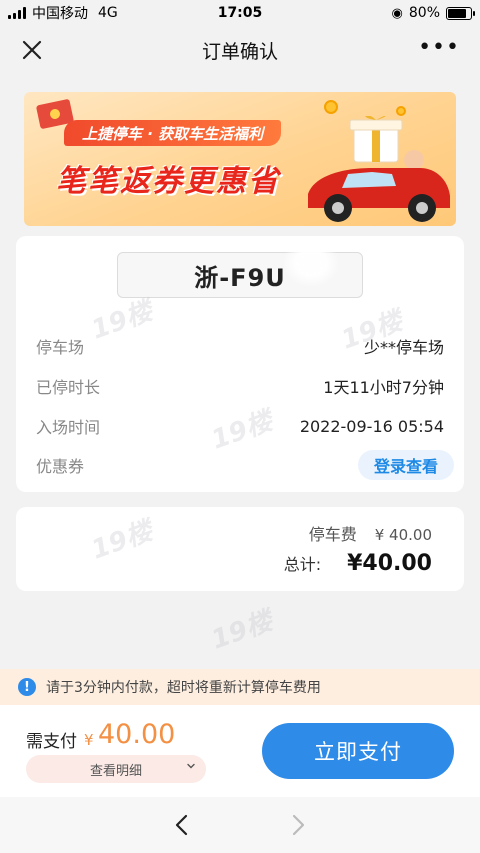  What do you see at coordinates (379, 169) in the screenshot?
I see `car-gift-illustration` at bounding box center [379, 169].